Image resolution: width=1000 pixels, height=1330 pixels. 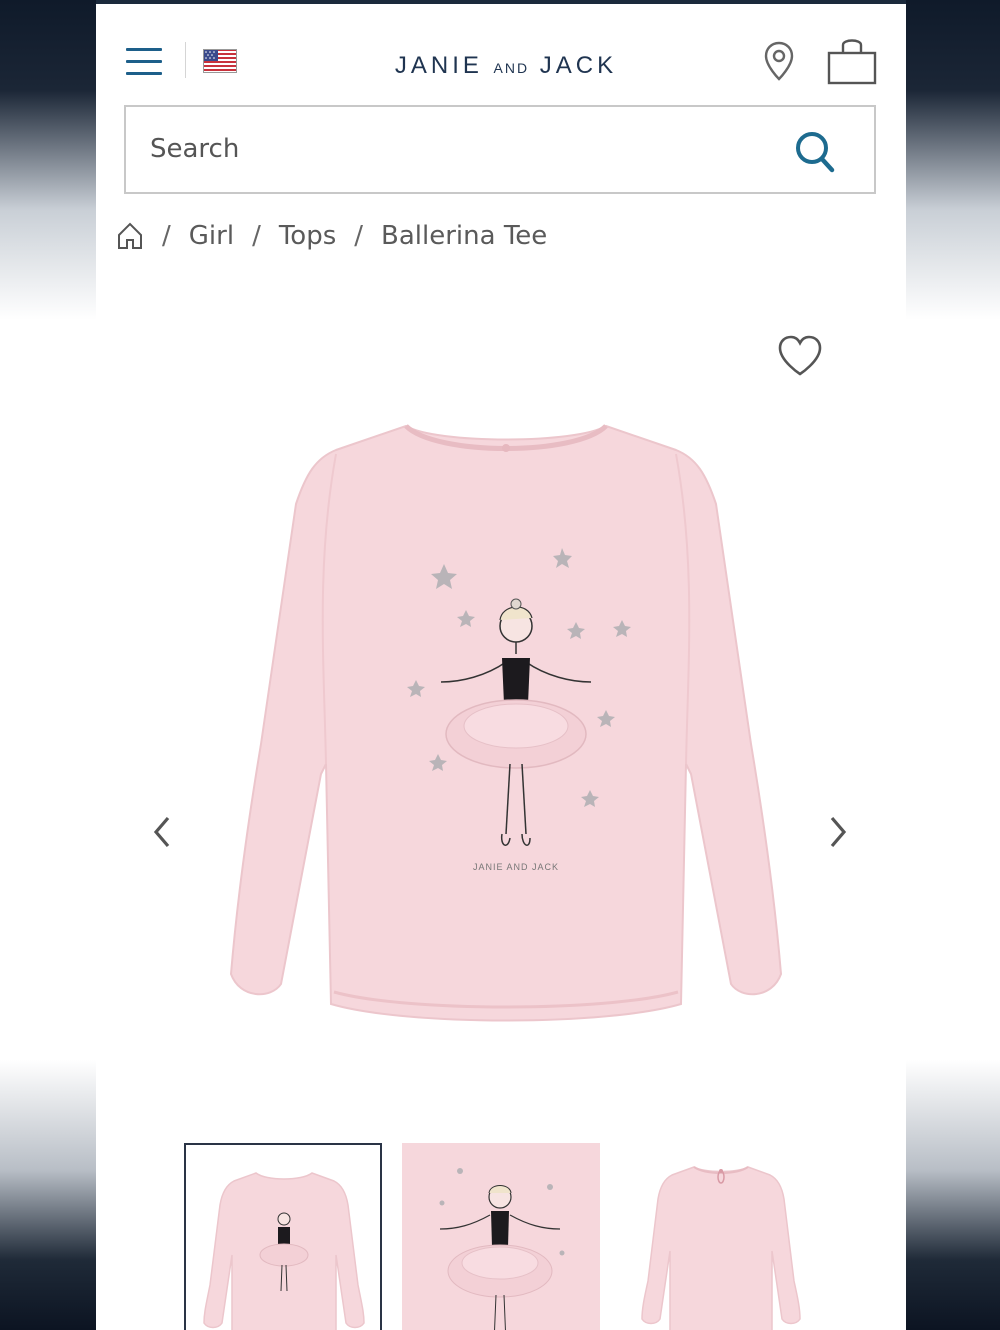 What do you see at coordinates (211, 236) in the screenshot?
I see `breadcrumb-item-girl: Girl` at bounding box center [211, 236].